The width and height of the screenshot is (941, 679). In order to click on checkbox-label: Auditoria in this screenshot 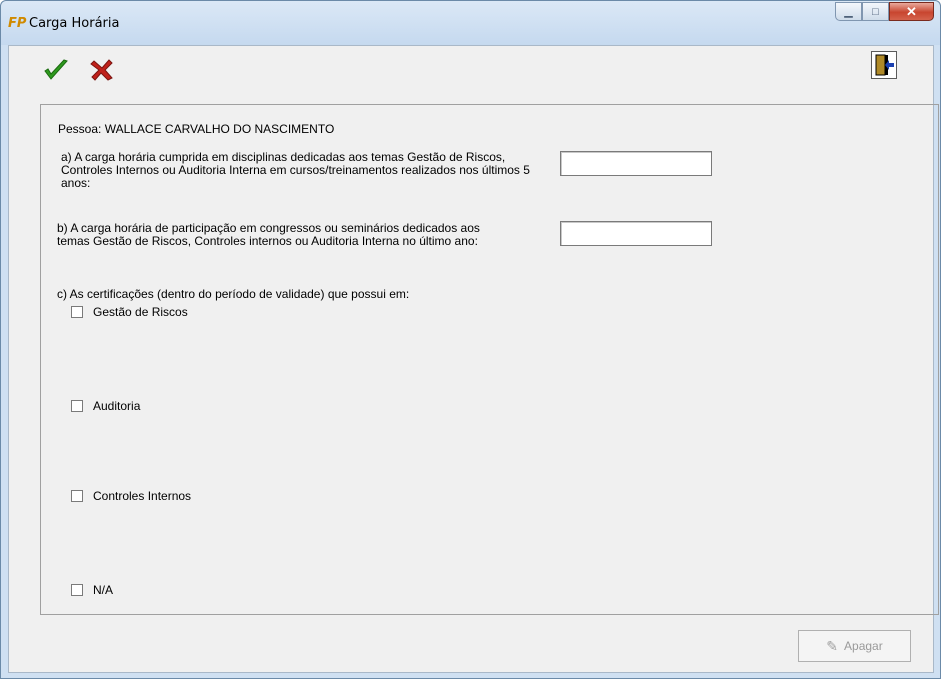, I will do `click(117, 406)`.